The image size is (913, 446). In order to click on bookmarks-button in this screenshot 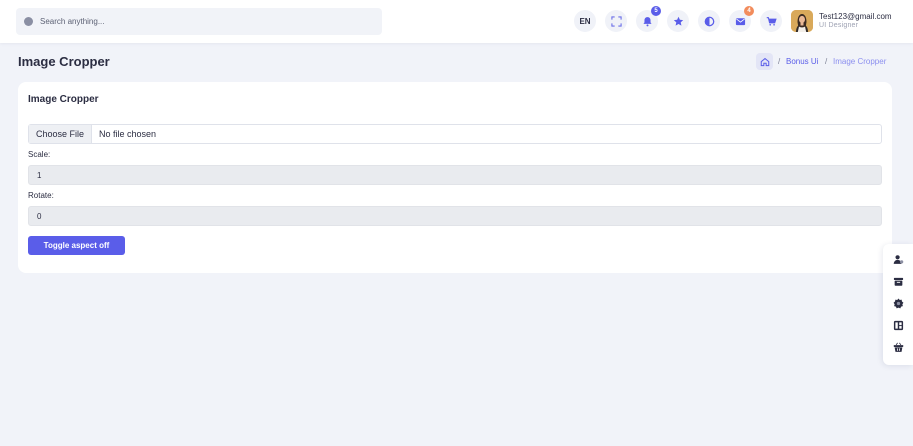, I will do `click(678, 21)`.